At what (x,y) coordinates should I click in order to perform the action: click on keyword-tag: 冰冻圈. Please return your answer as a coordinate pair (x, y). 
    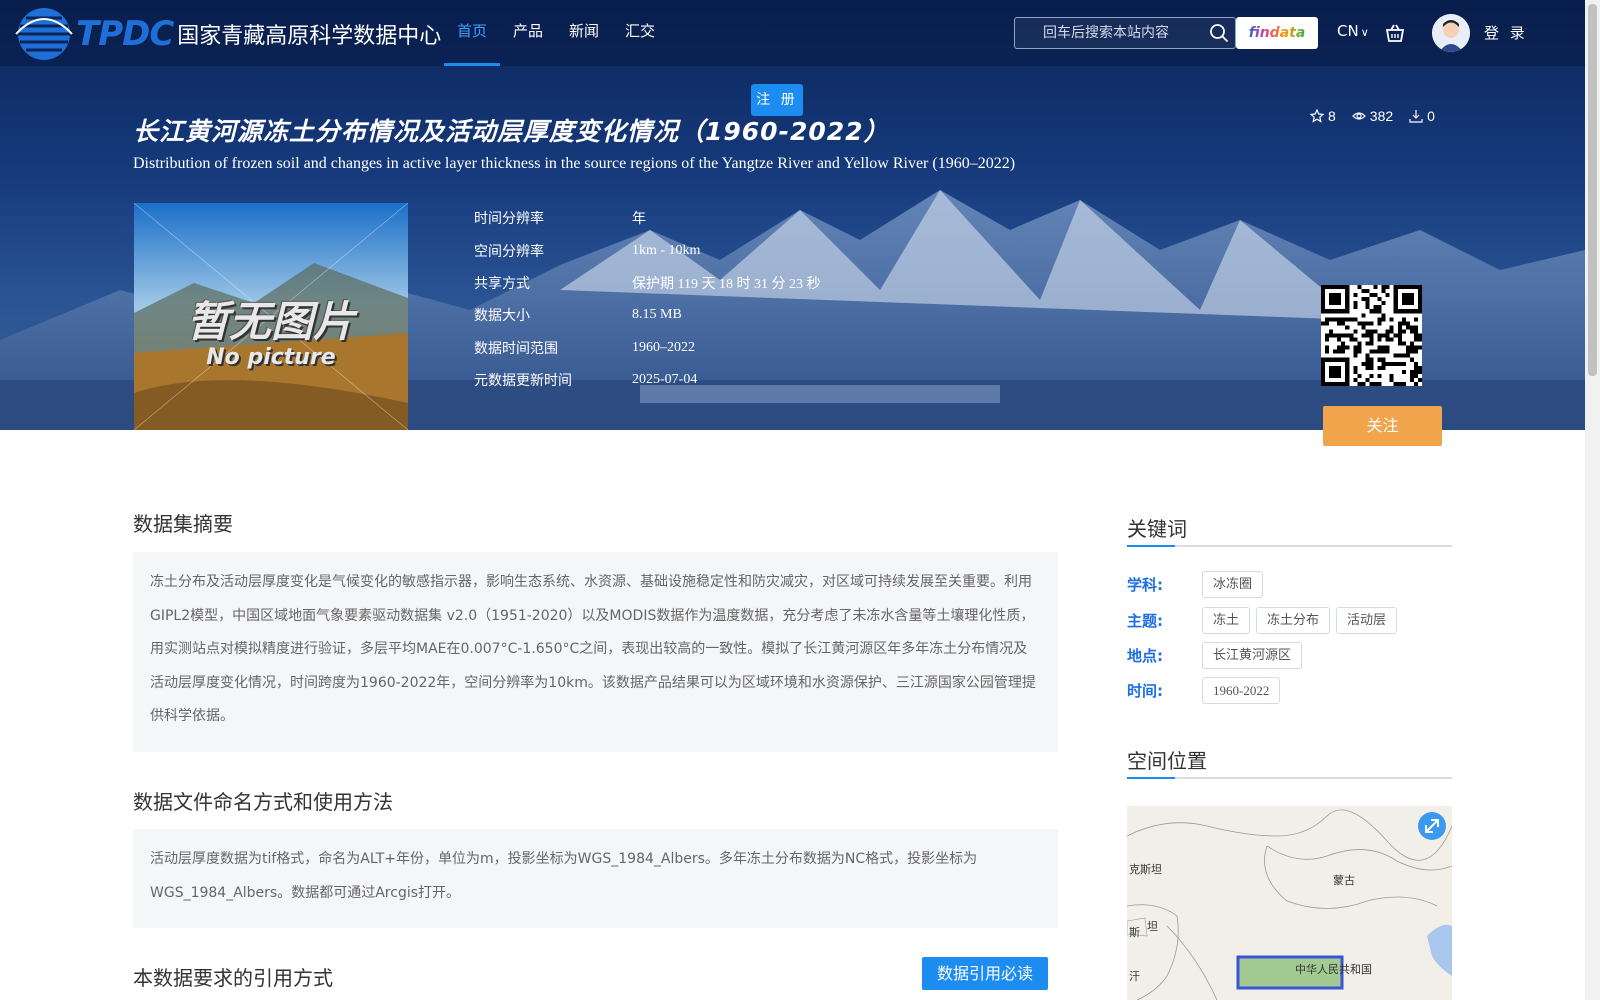
    Looking at the image, I should click on (1233, 584).